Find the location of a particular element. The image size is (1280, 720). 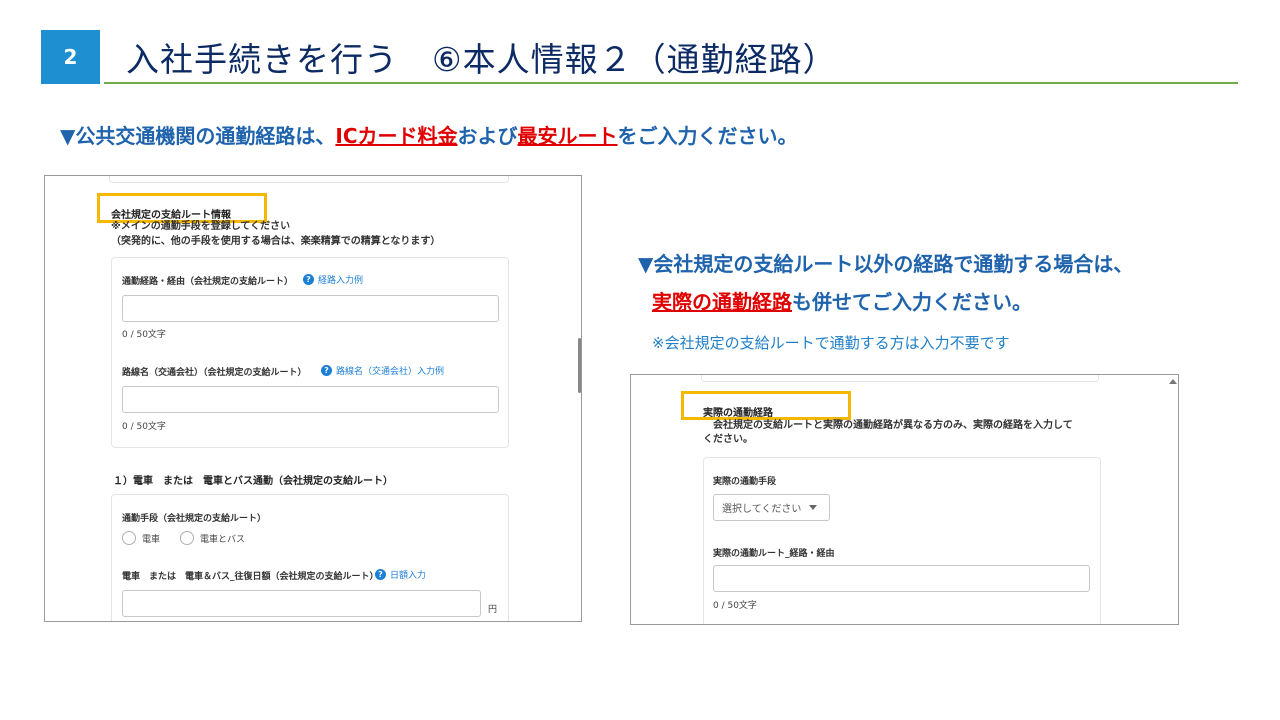

scroll-up-arrow-icon is located at coordinates (1173, 381).